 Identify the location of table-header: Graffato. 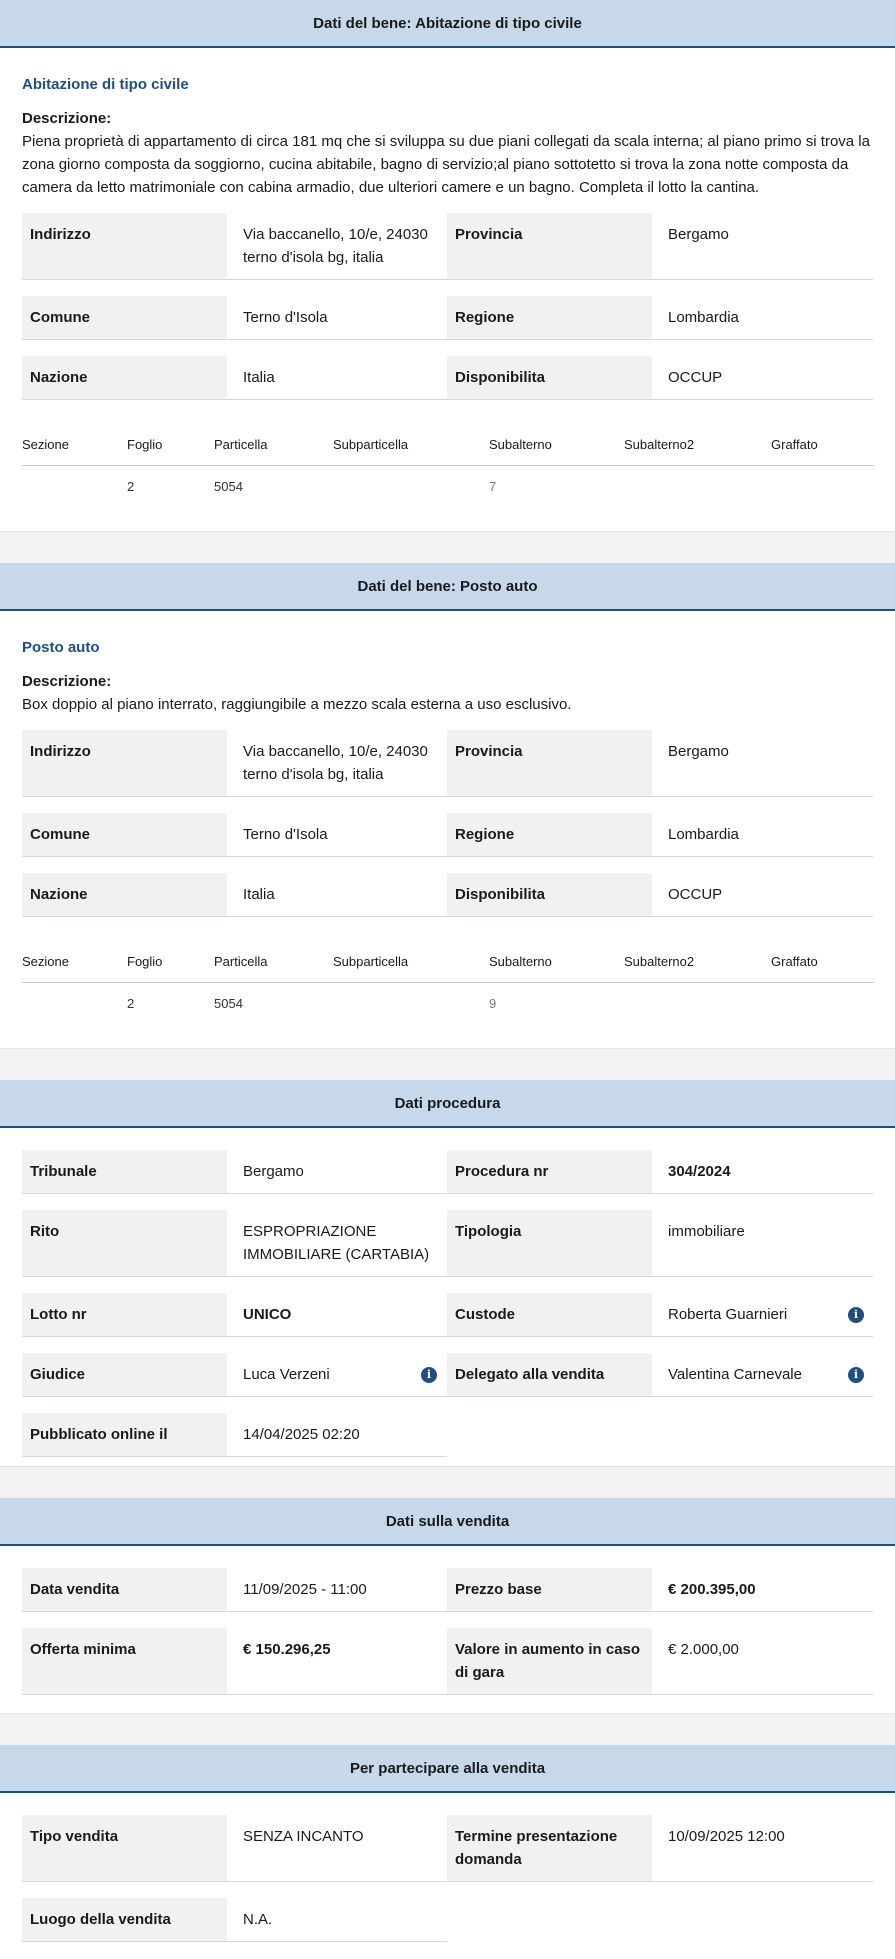
(822, 962).